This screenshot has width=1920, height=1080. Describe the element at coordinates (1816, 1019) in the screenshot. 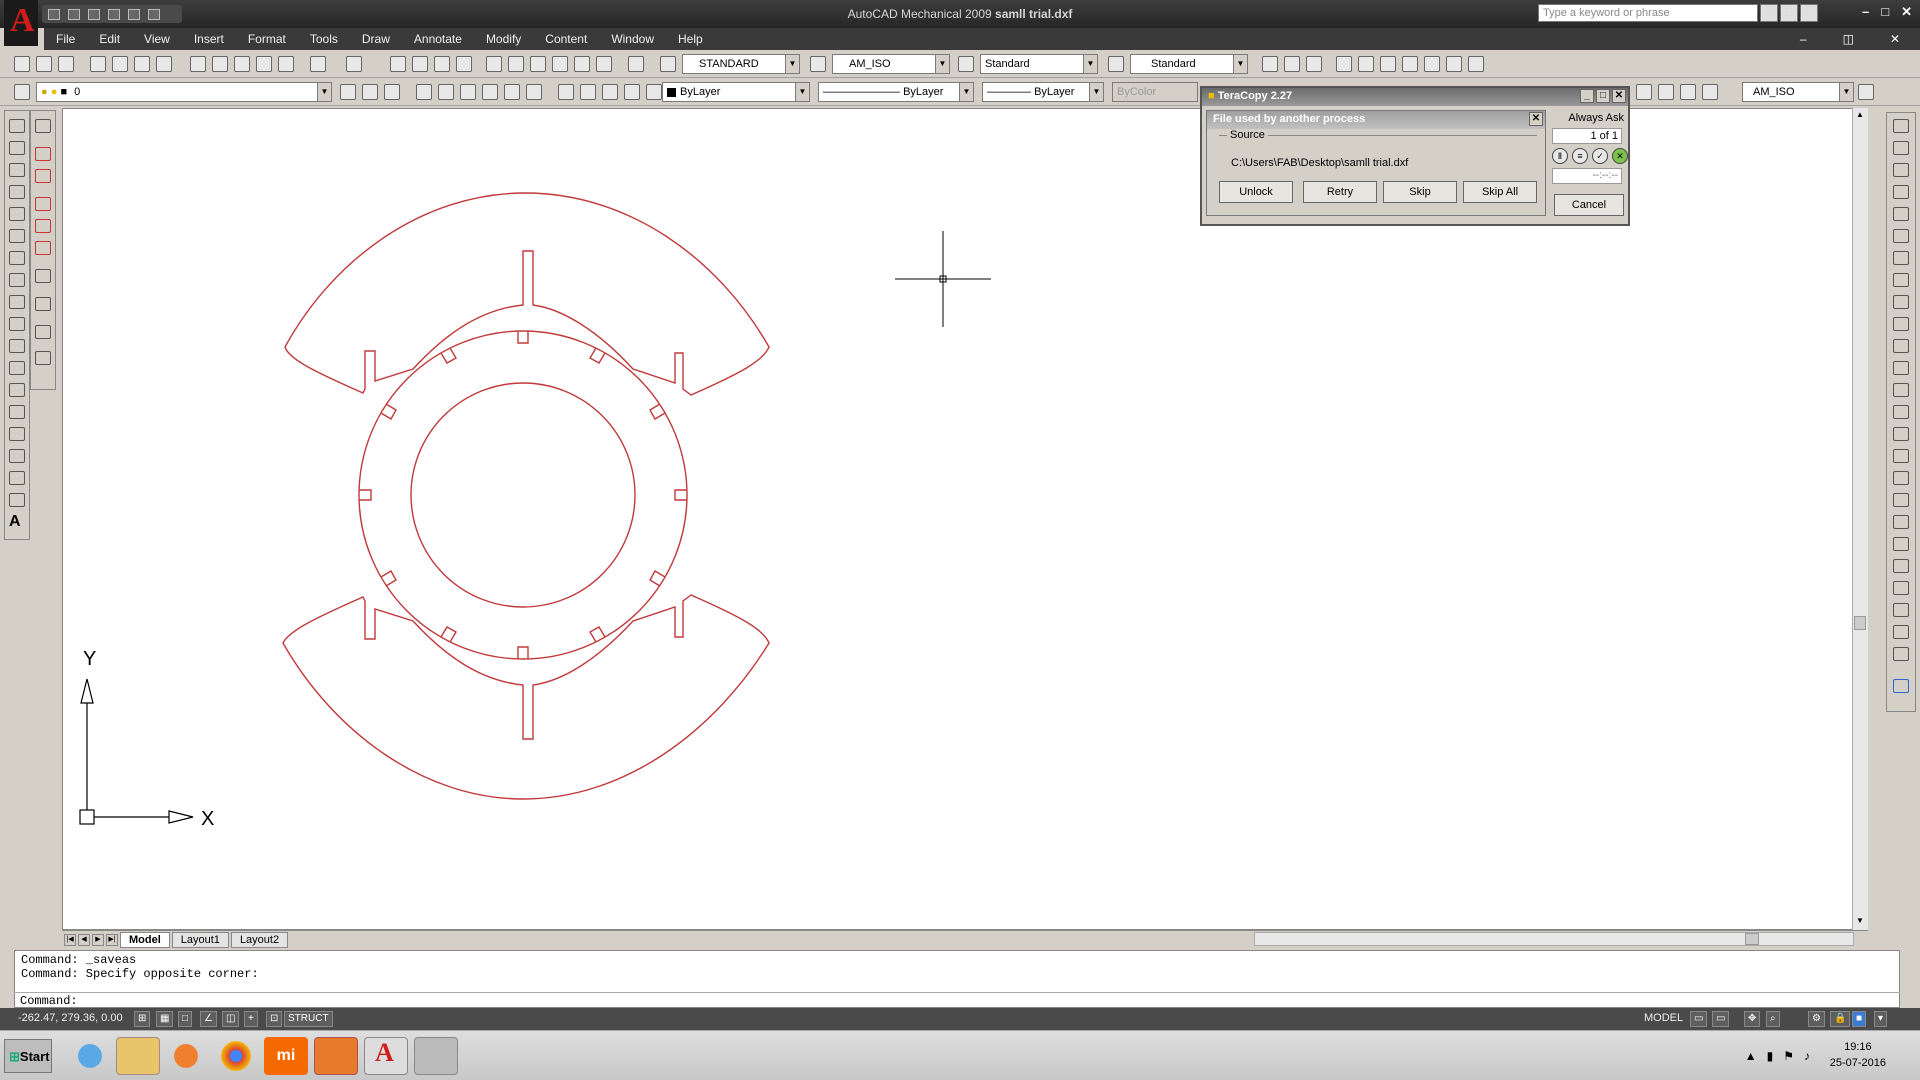

I see `workspace-icon: ⚙` at that location.